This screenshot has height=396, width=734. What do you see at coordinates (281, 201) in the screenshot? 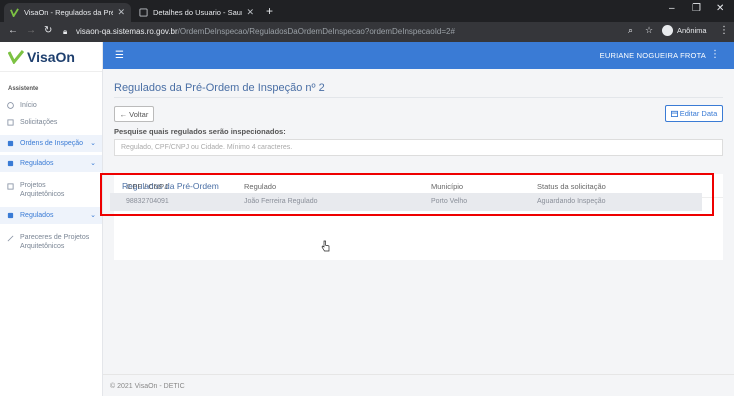
I see `cell-regulado: João Ferreira Regulado` at bounding box center [281, 201].